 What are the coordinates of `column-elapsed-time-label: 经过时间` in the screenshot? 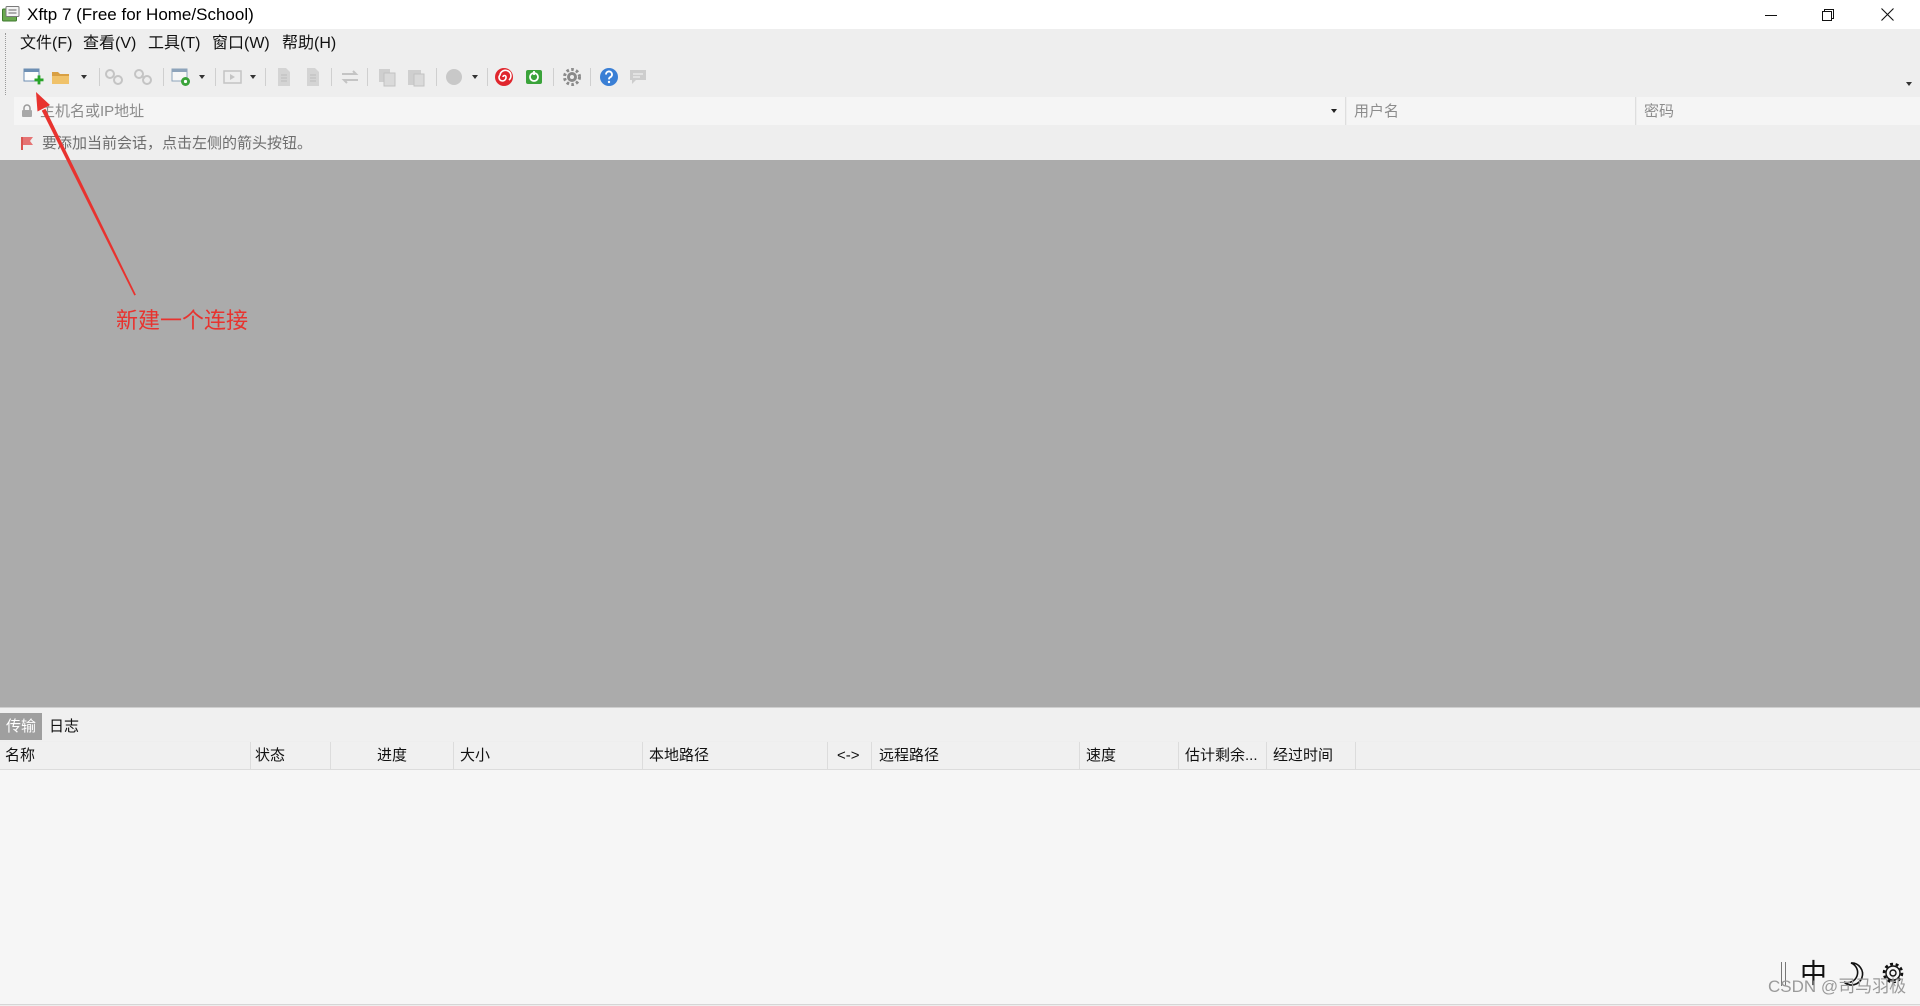 It's located at (1303, 755).